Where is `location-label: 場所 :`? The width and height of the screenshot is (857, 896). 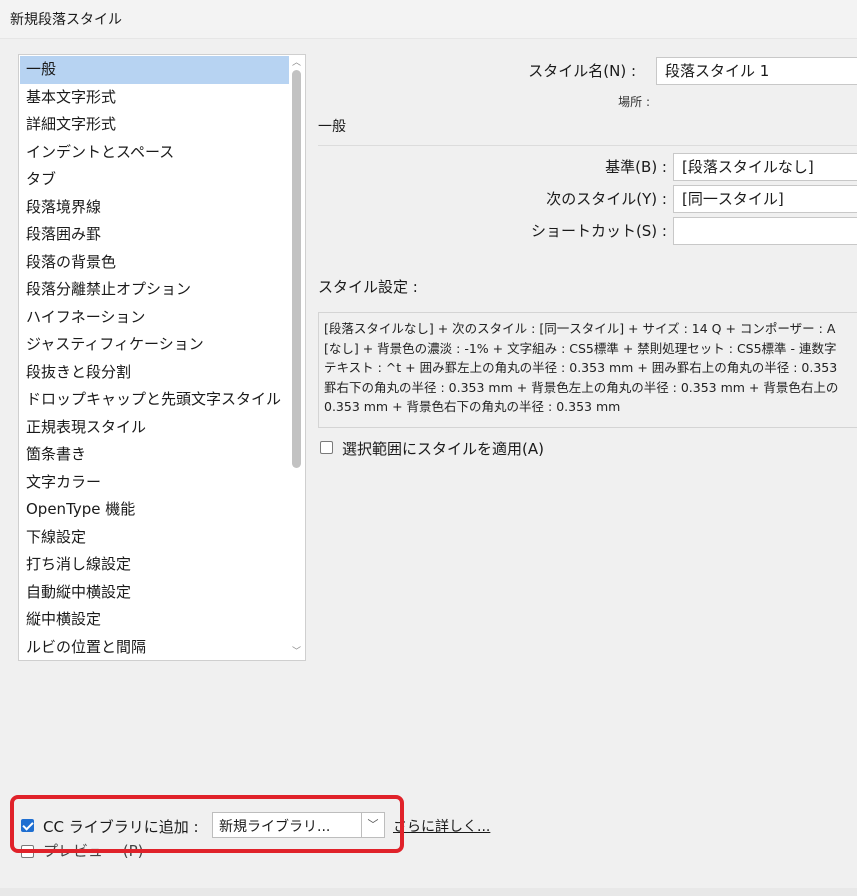
location-label: 場所 : is located at coordinates (634, 102).